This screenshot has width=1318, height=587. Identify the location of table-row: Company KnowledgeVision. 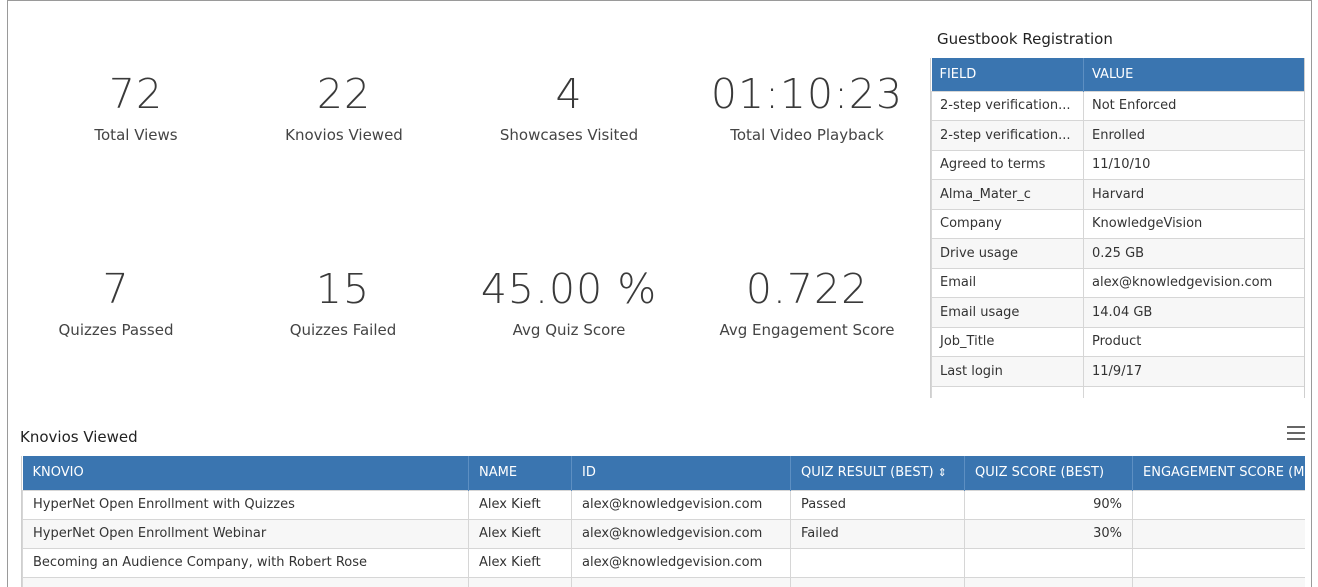
(1117, 223).